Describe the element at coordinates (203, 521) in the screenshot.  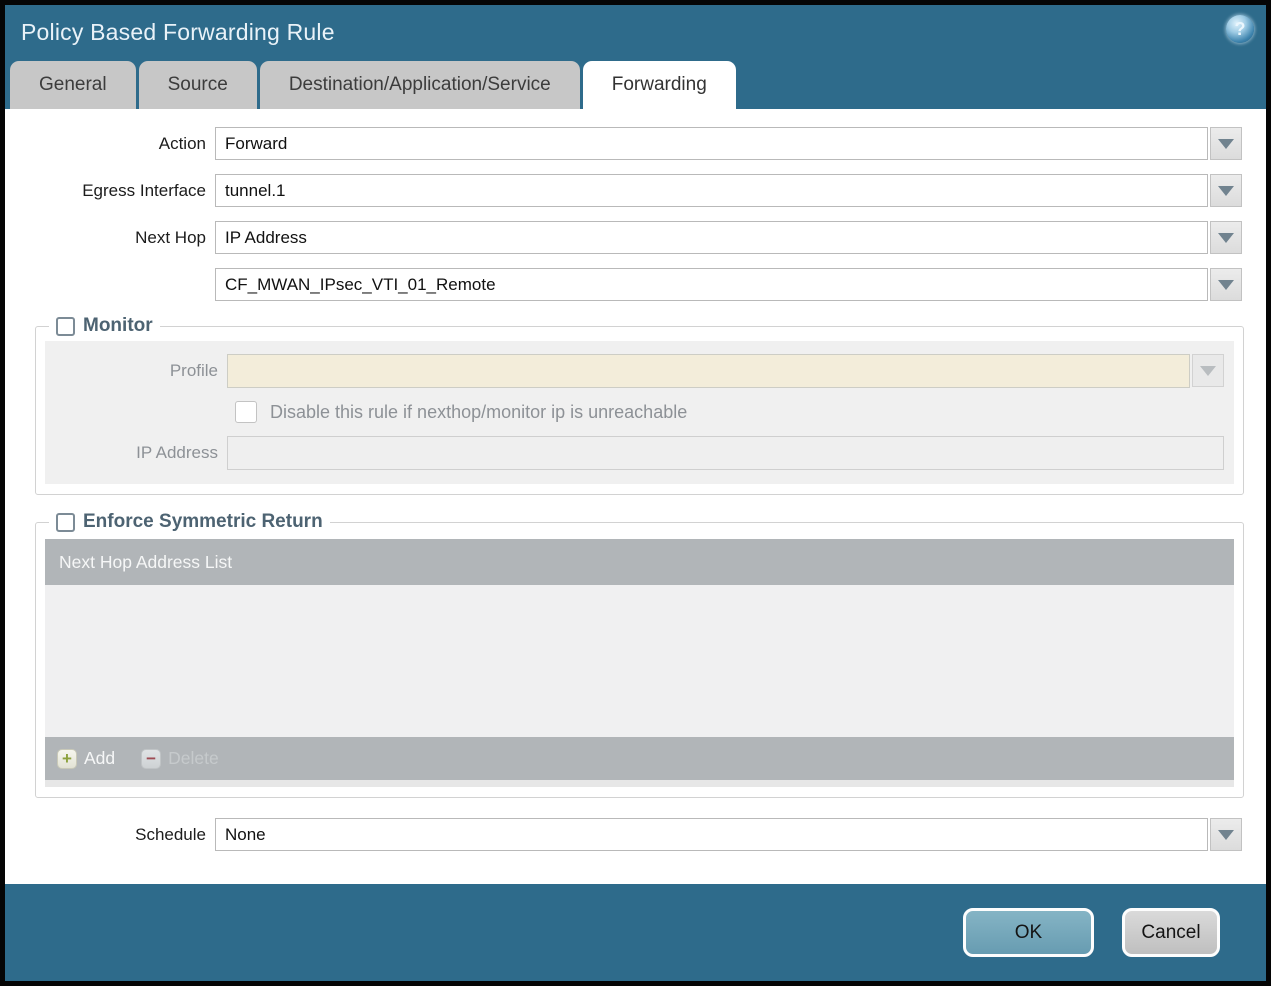
I see `symmetric-return-legend-label: Enforce Symmetric Return` at that location.